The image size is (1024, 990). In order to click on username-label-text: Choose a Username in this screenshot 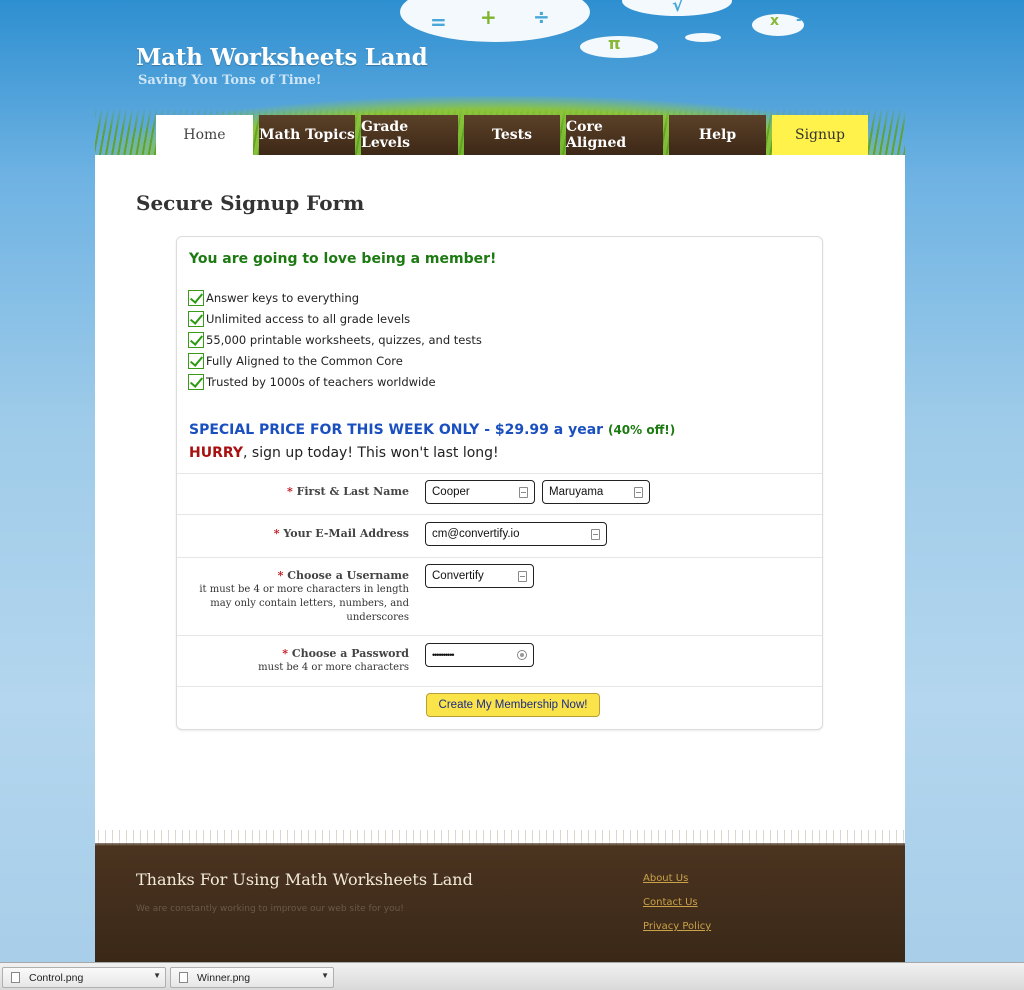, I will do `click(348, 575)`.